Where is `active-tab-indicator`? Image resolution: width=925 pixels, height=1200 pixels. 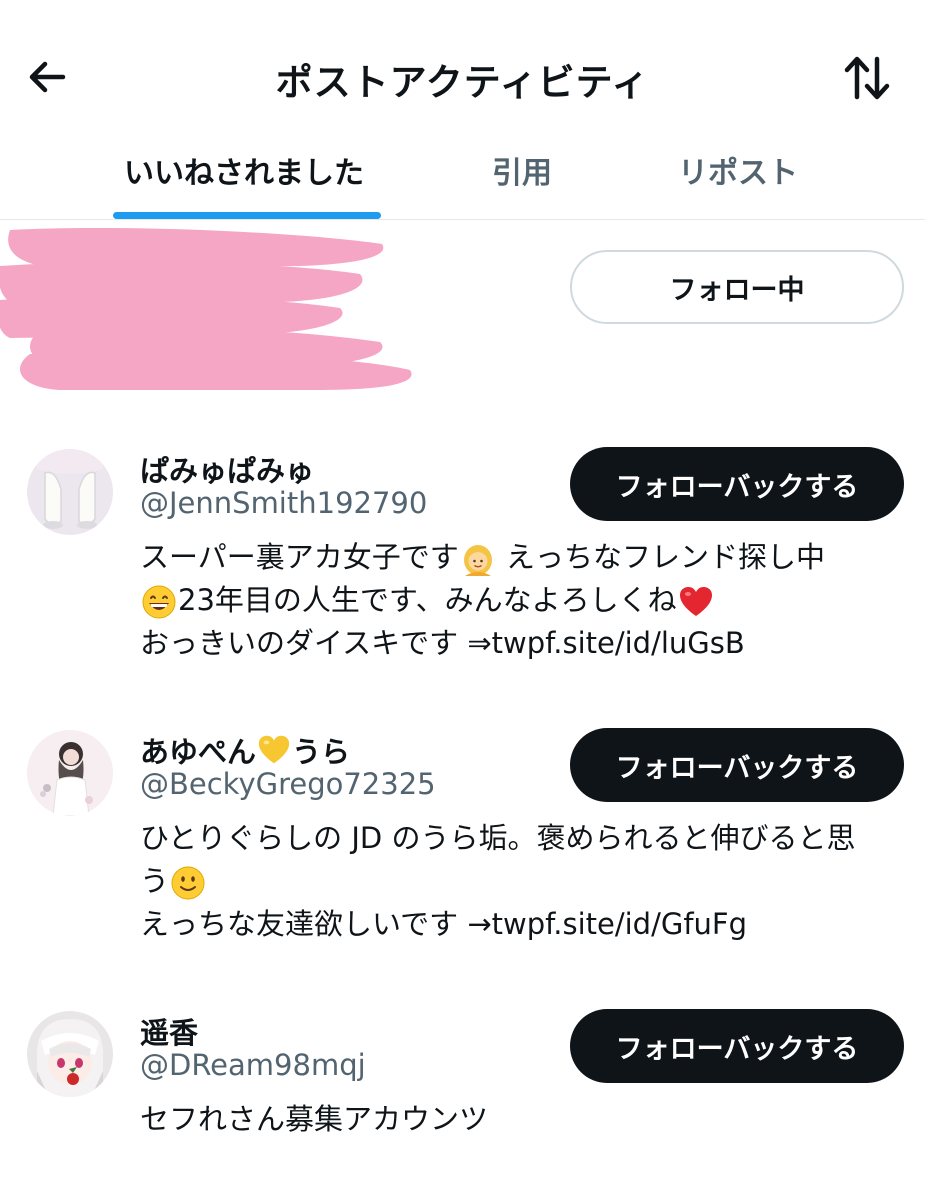 active-tab-indicator is located at coordinates (247, 215).